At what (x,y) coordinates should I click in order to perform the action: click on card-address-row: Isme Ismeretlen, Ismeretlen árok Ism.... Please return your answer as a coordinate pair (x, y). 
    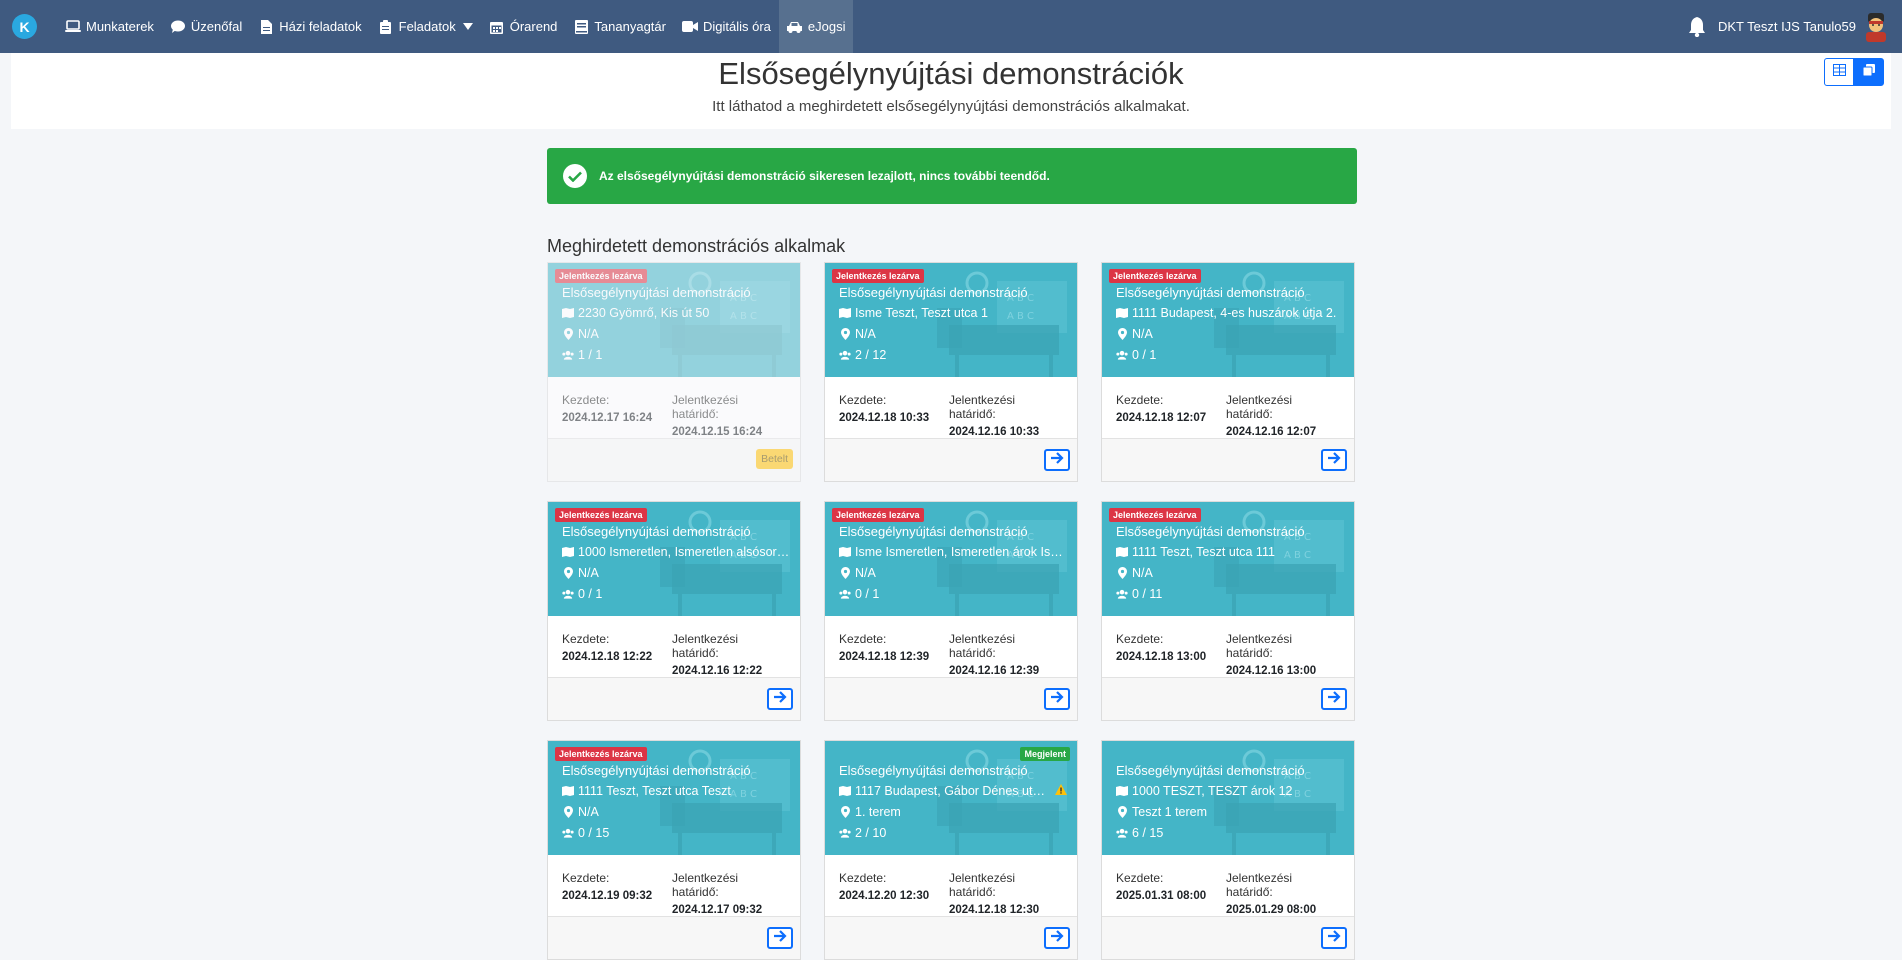
    Looking at the image, I should click on (953, 552).